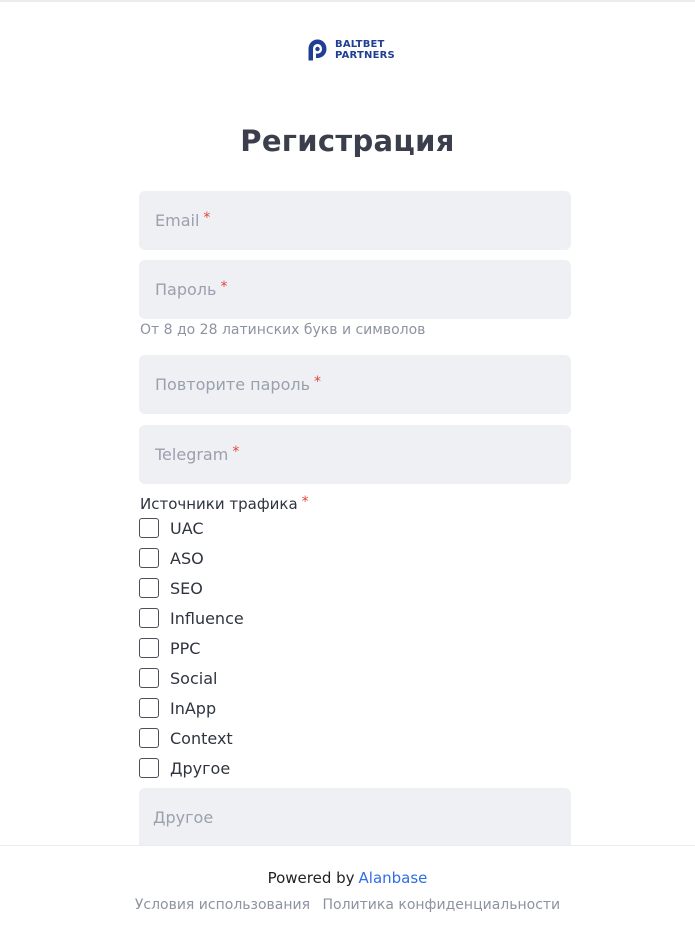  Describe the element at coordinates (187, 558) in the screenshot. I see `option-label: ASO` at that location.